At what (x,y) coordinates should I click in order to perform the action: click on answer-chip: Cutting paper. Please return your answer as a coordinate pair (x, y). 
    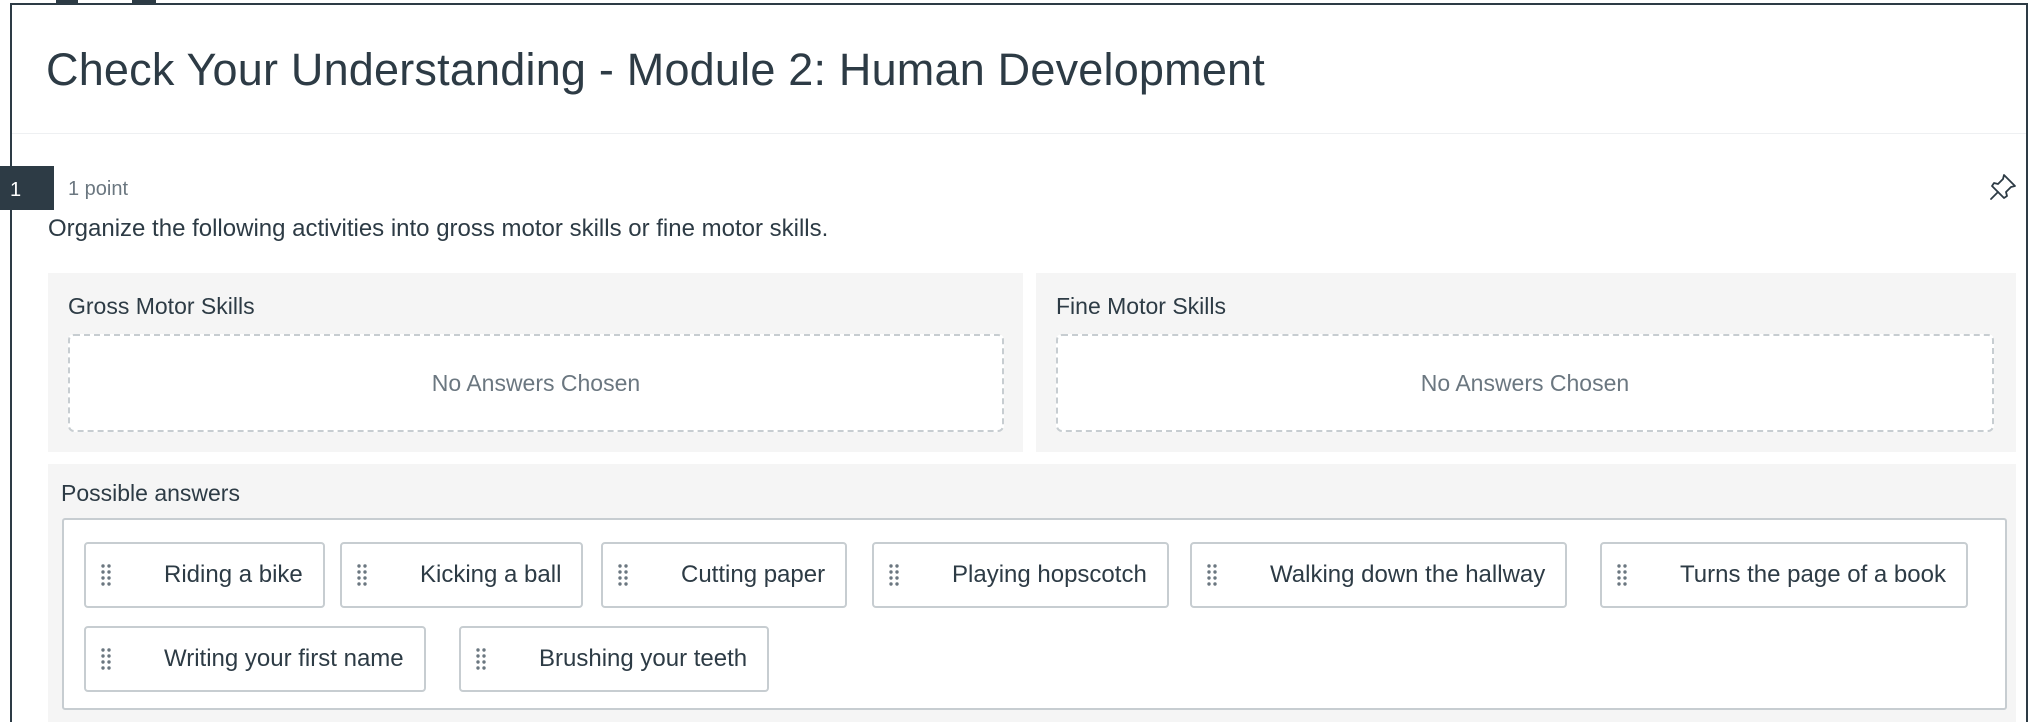
    Looking at the image, I should click on (724, 575).